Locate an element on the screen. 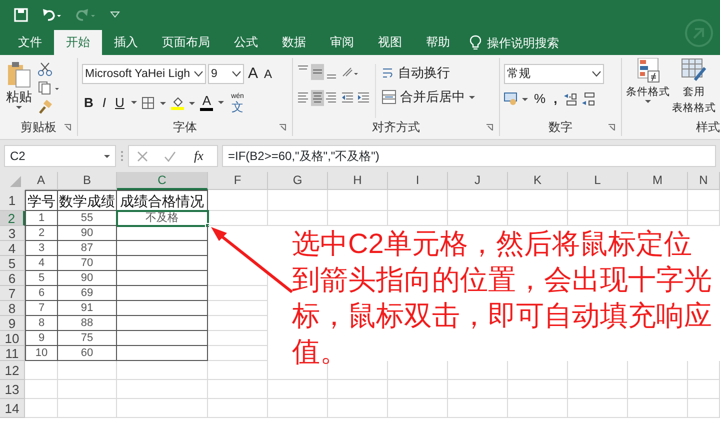 The image size is (720, 424). column-header: F is located at coordinates (238, 181).